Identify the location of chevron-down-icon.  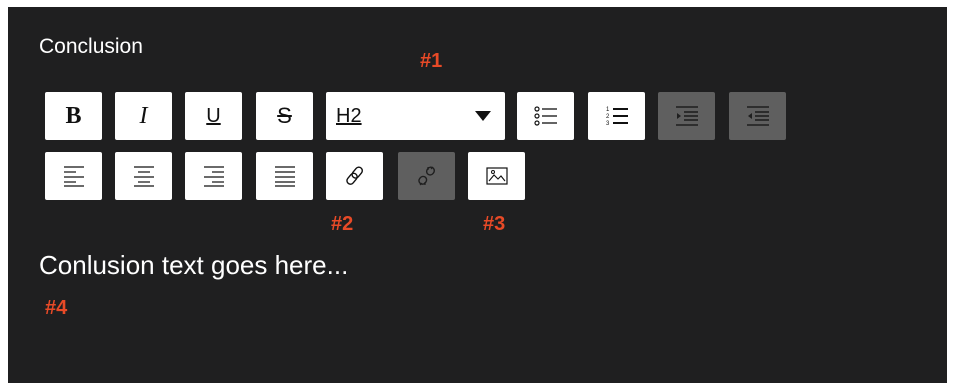
(483, 116).